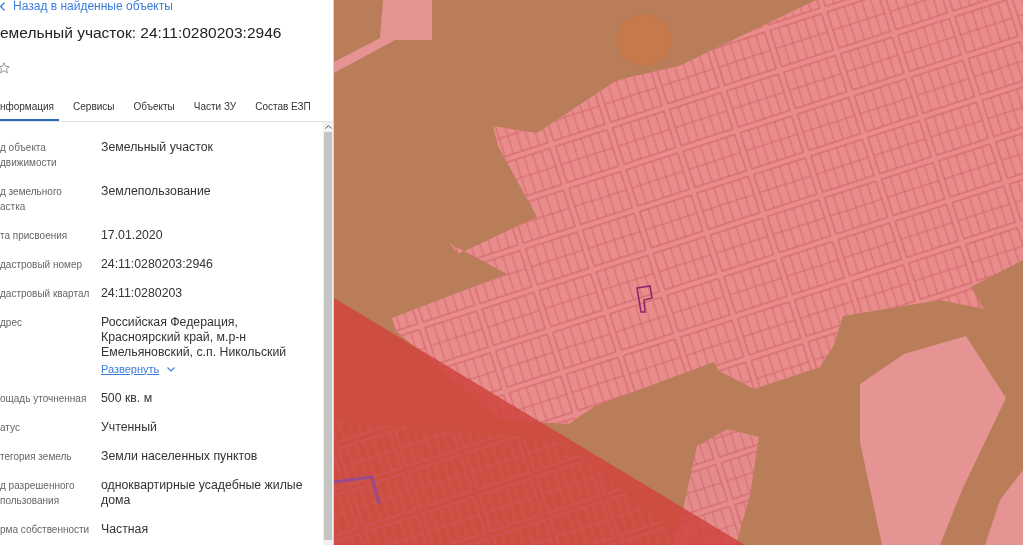  I want to click on property-label: дастровый номер, so click(42, 264).